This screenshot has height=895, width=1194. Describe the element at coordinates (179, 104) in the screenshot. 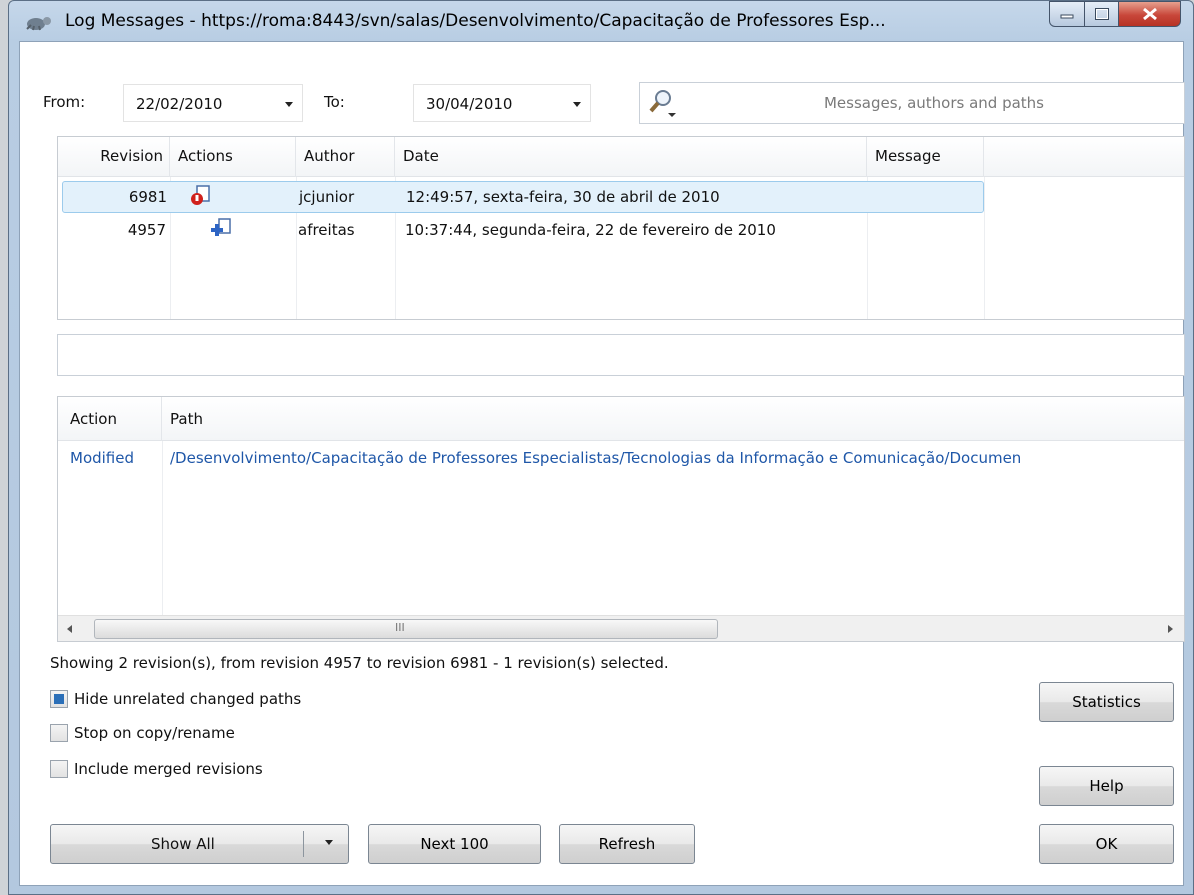

I see `from-date-value: 22/02/2010` at that location.